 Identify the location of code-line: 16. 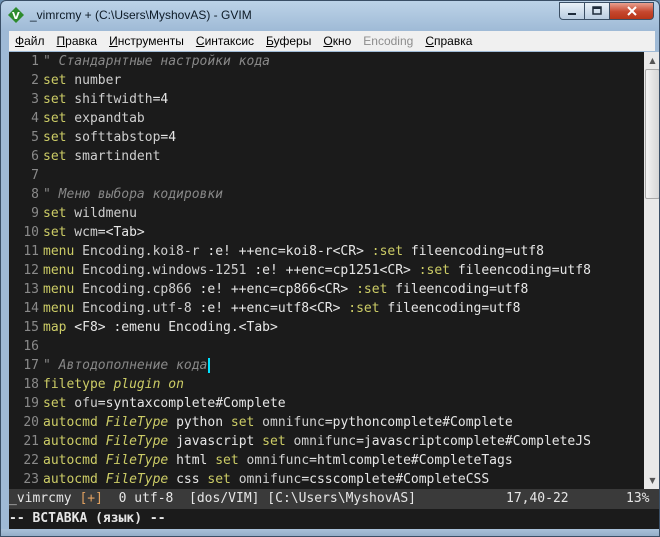
(326, 346).